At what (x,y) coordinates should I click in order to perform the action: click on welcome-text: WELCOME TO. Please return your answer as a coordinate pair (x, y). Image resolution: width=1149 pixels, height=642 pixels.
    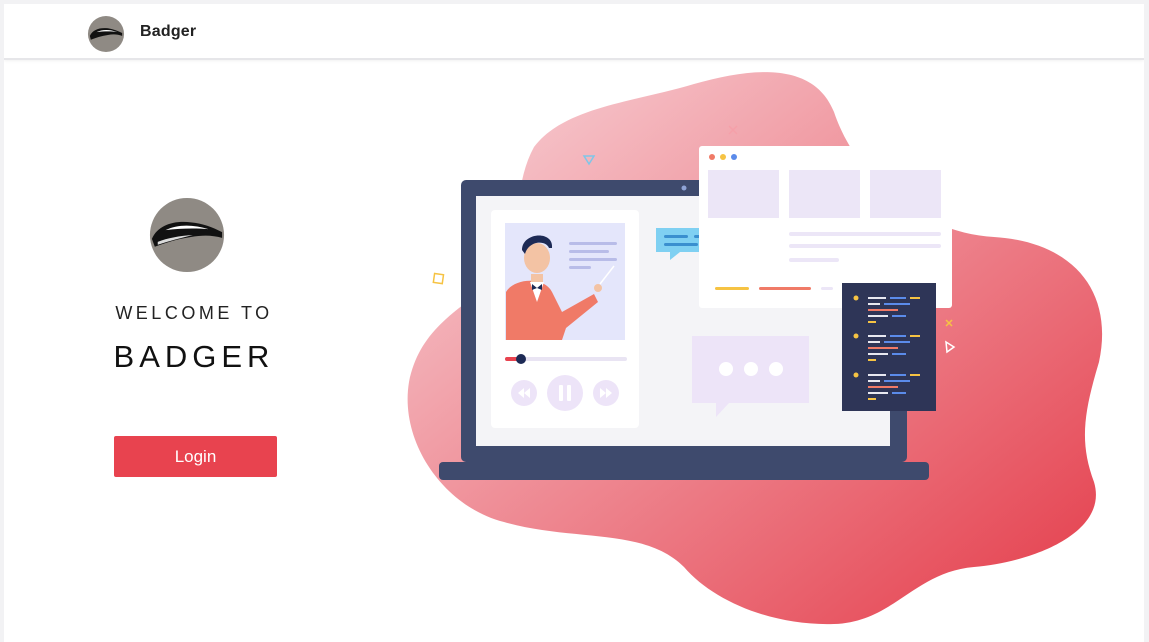
    Looking at the image, I should click on (194, 313).